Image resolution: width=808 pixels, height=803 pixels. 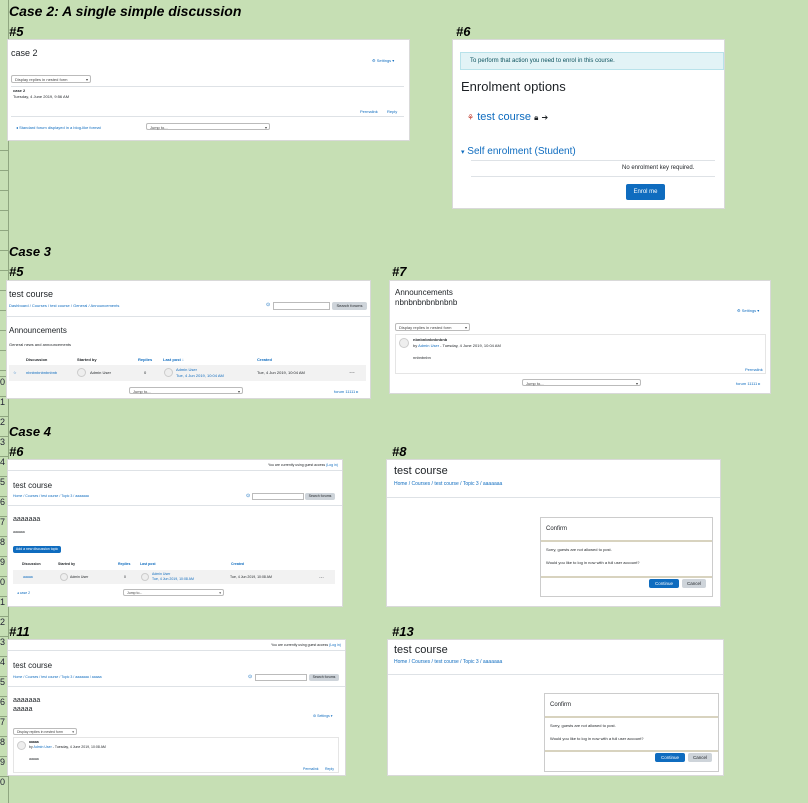 What do you see at coordinates (104, 305) in the screenshot?
I see `breadcrumb-item: Announcements` at bounding box center [104, 305].